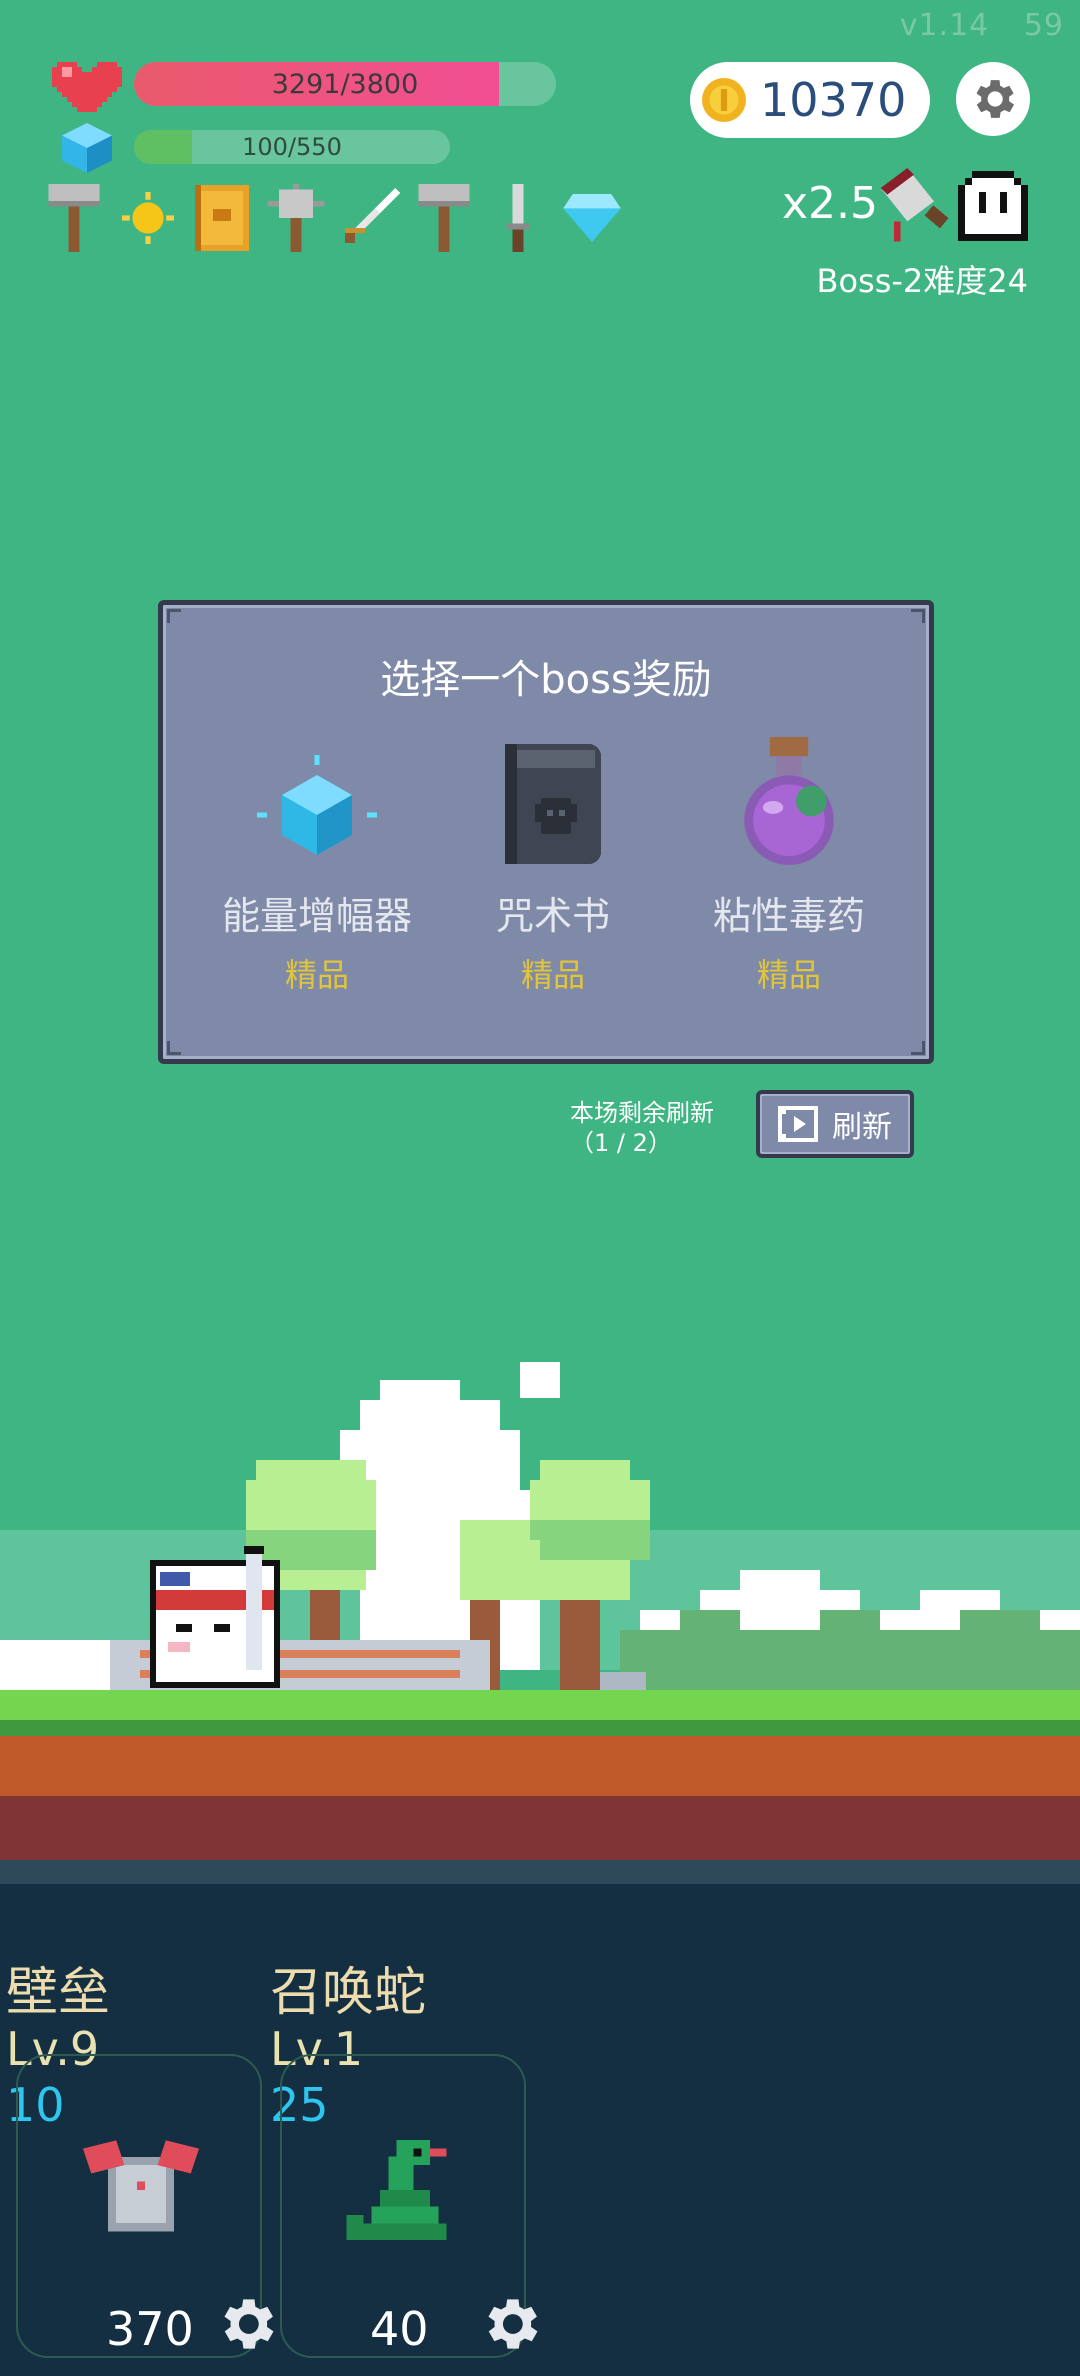 Image resolution: width=1080 pixels, height=2376 pixels. I want to click on spiked-mace-icon, so click(296, 218).